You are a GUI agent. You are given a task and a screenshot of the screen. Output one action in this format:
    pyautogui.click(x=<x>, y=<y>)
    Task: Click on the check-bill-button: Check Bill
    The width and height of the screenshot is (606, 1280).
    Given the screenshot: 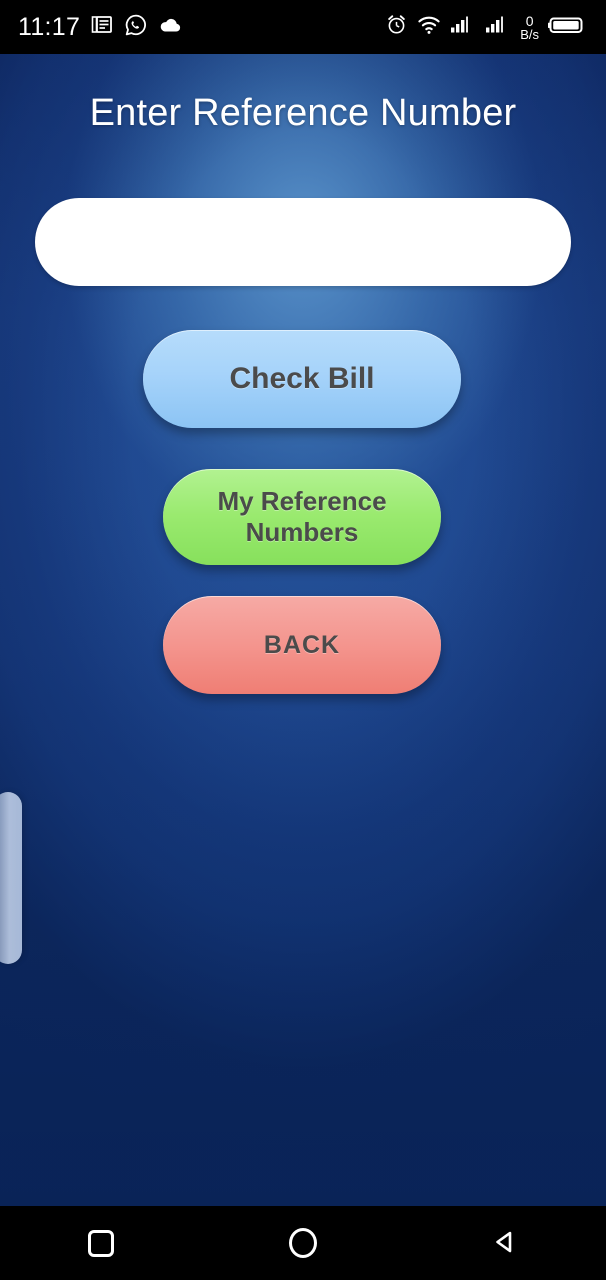 What is the action you would take?
    pyautogui.click(x=302, y=379)
    